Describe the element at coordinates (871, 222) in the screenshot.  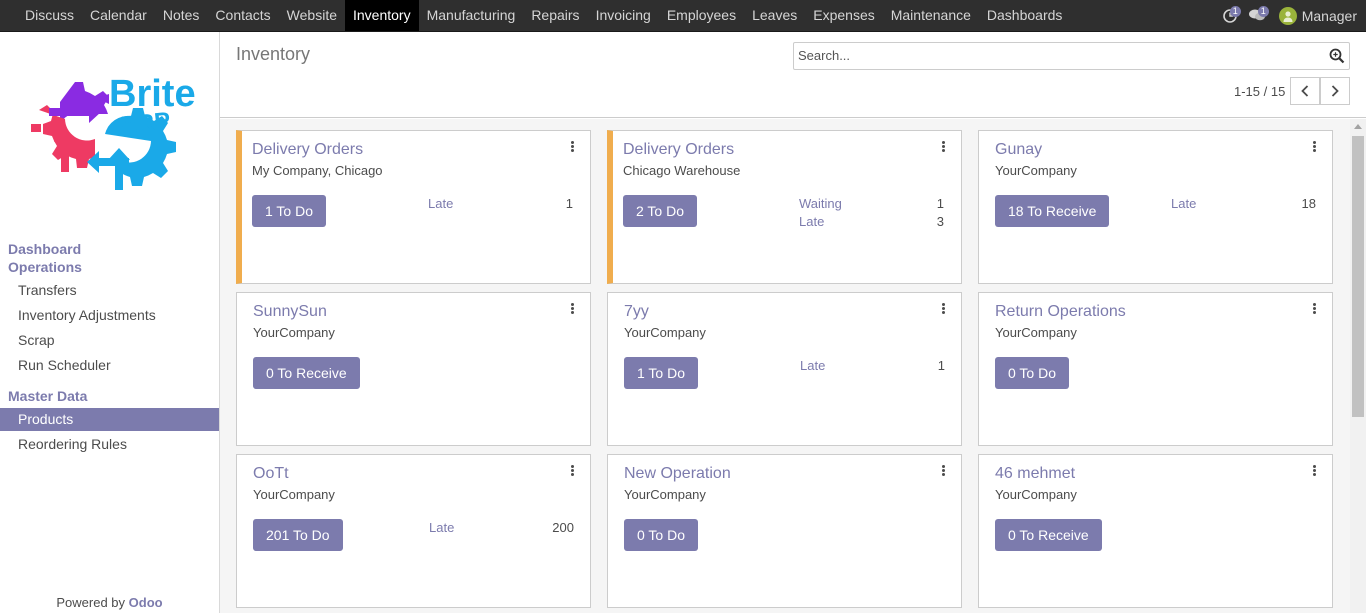
I see `card-stat-row: Late 3` at that location.